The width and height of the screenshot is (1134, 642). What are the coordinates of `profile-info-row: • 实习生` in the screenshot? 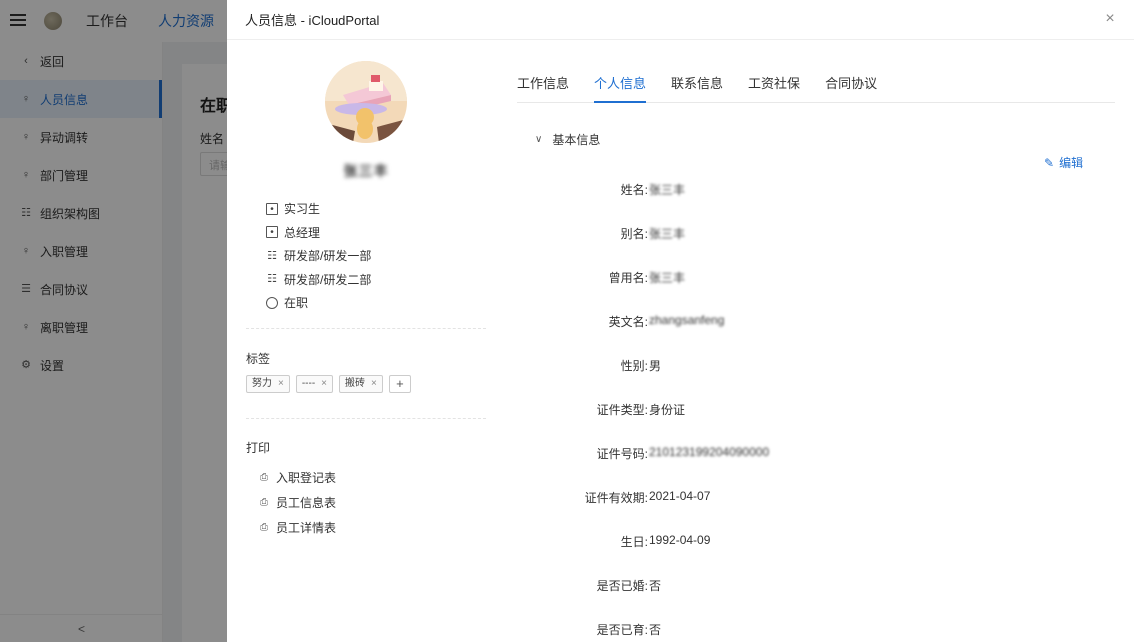 It's located at (318, 209).